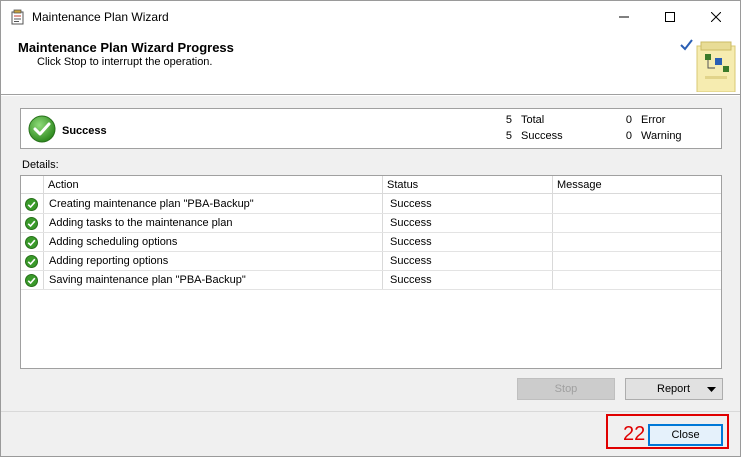  Describe the element at coordinates (100, 17) in the screenshot. I see `window-title: Maintenance Plan Wizard` at that location.